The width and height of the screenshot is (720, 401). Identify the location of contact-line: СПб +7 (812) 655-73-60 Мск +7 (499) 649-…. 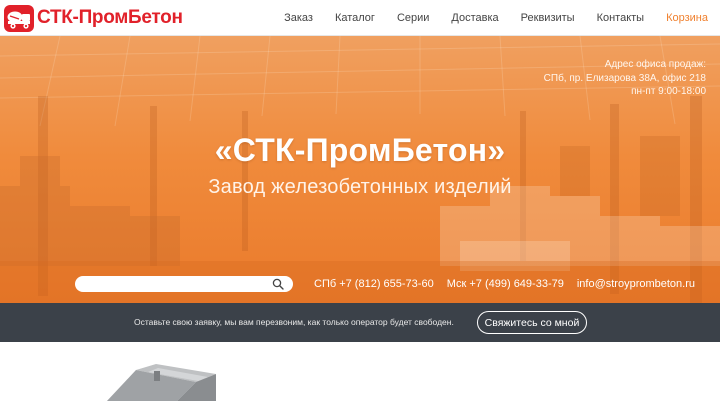
(511, 284).